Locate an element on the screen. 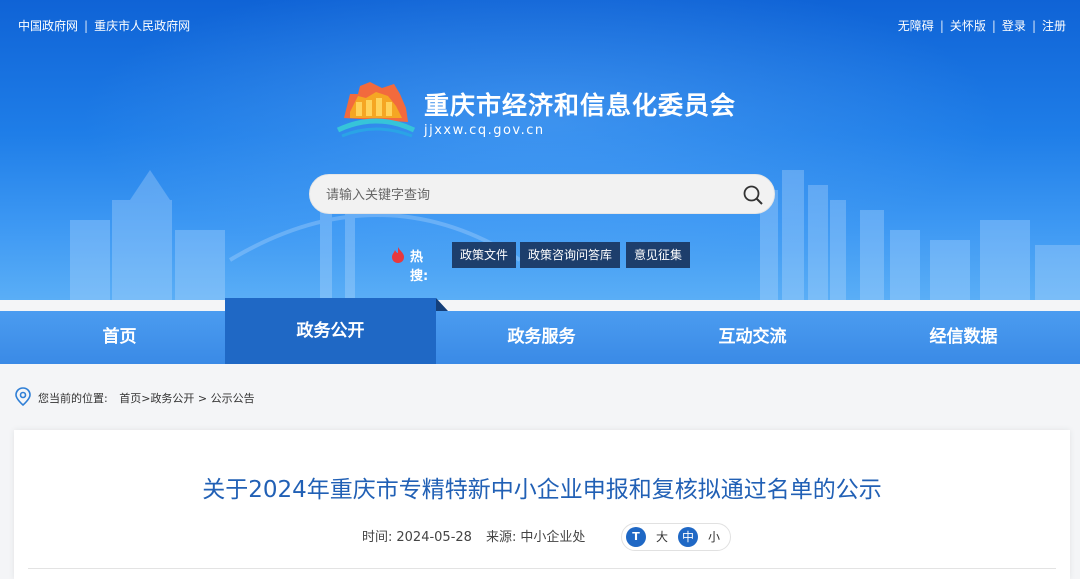 The image size is (1080, 579). flame-icon is located at coordinates (398, 255).